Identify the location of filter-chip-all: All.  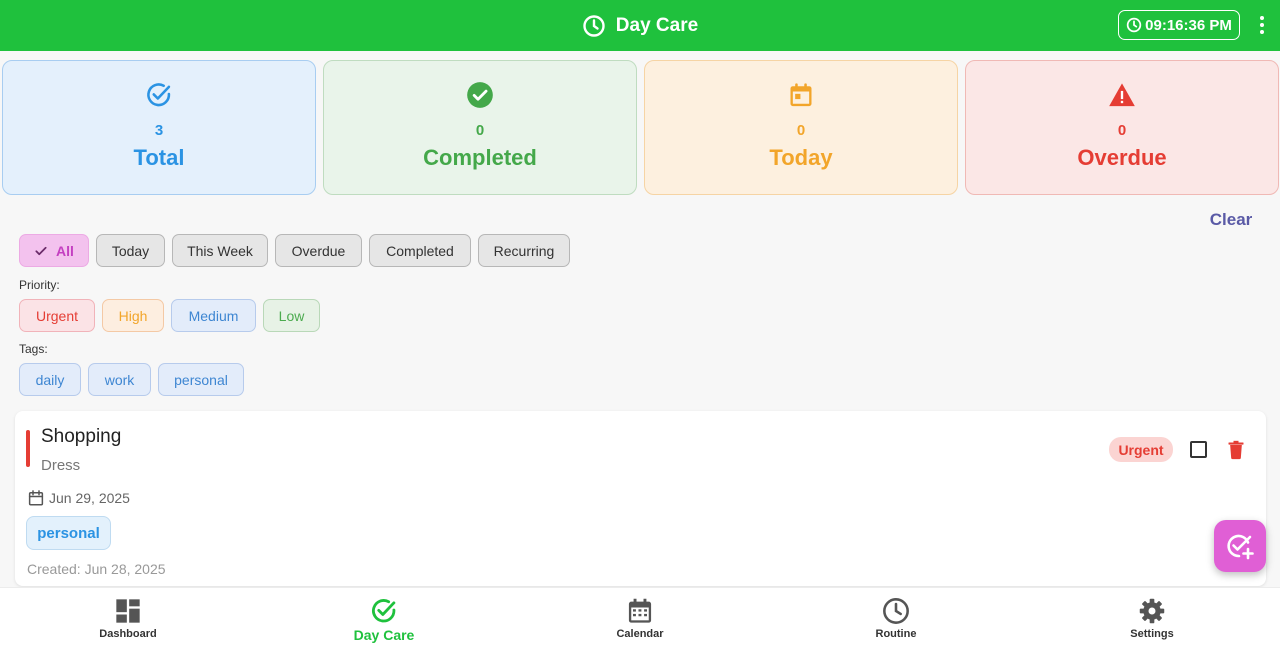
(54, 250).